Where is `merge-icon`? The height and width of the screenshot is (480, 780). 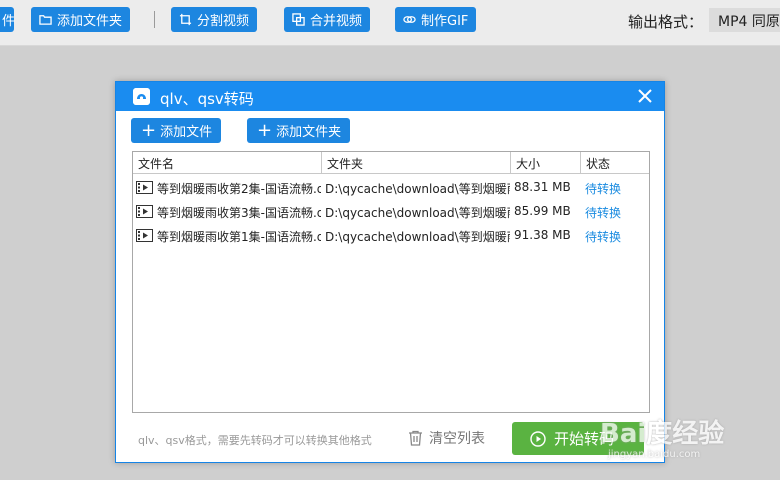 merge-icon is located at coordinates (298, 19).